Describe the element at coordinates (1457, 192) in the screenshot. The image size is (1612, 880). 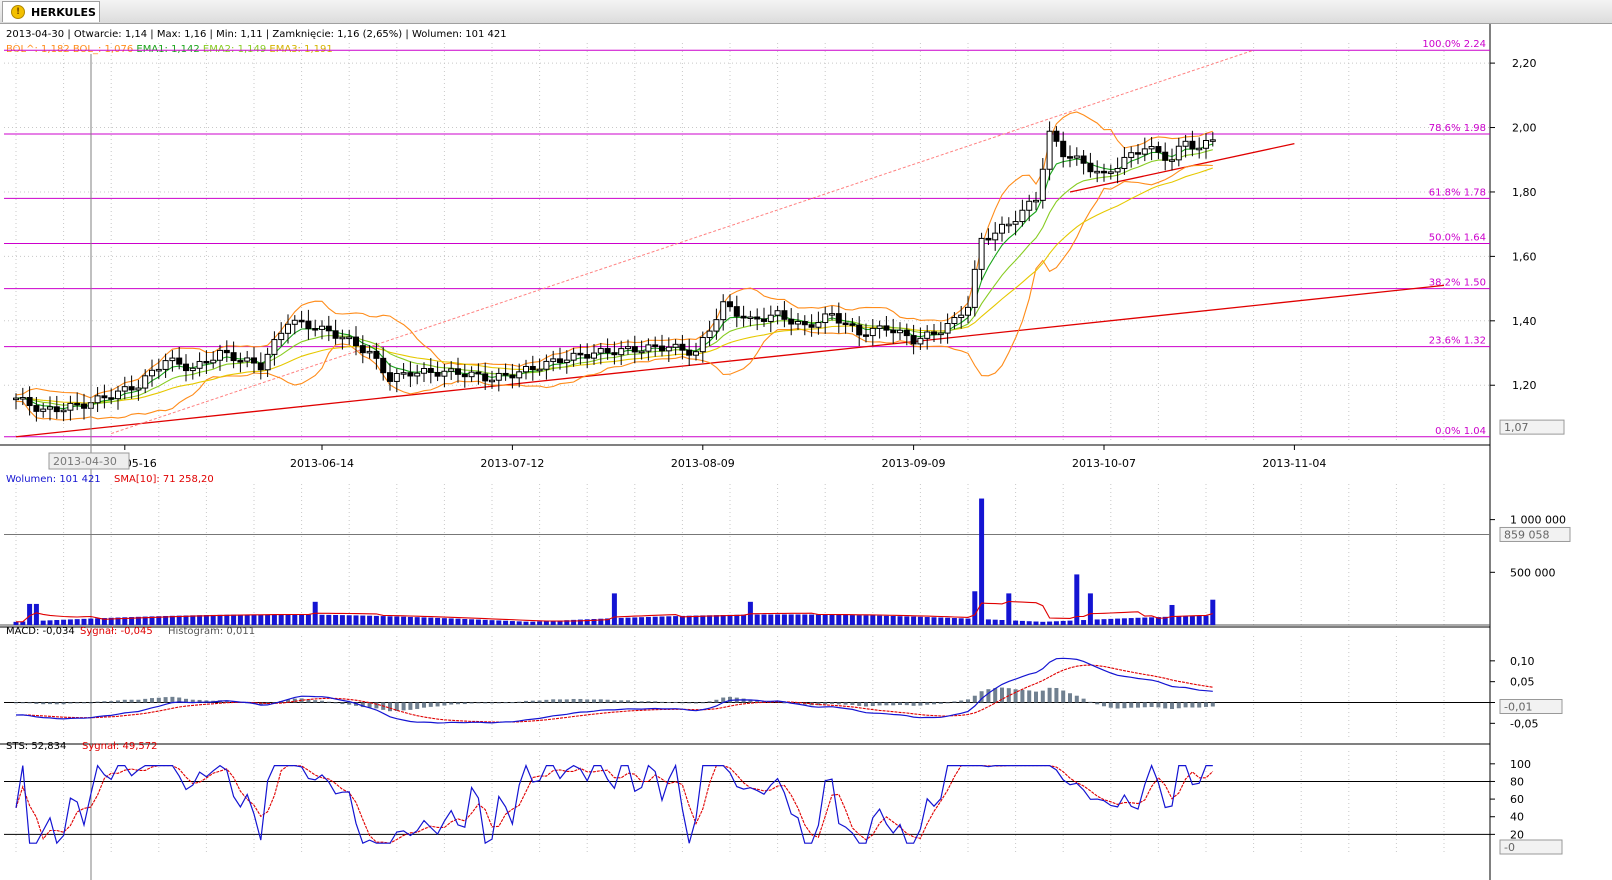
I see `fib-level-label: 61.8% 1.78` at that location.